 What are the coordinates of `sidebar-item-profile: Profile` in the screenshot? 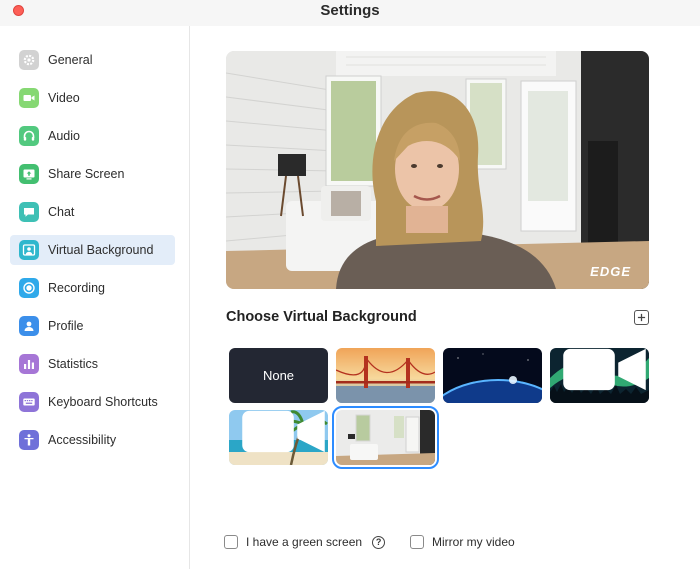 It's located at (92, 326).